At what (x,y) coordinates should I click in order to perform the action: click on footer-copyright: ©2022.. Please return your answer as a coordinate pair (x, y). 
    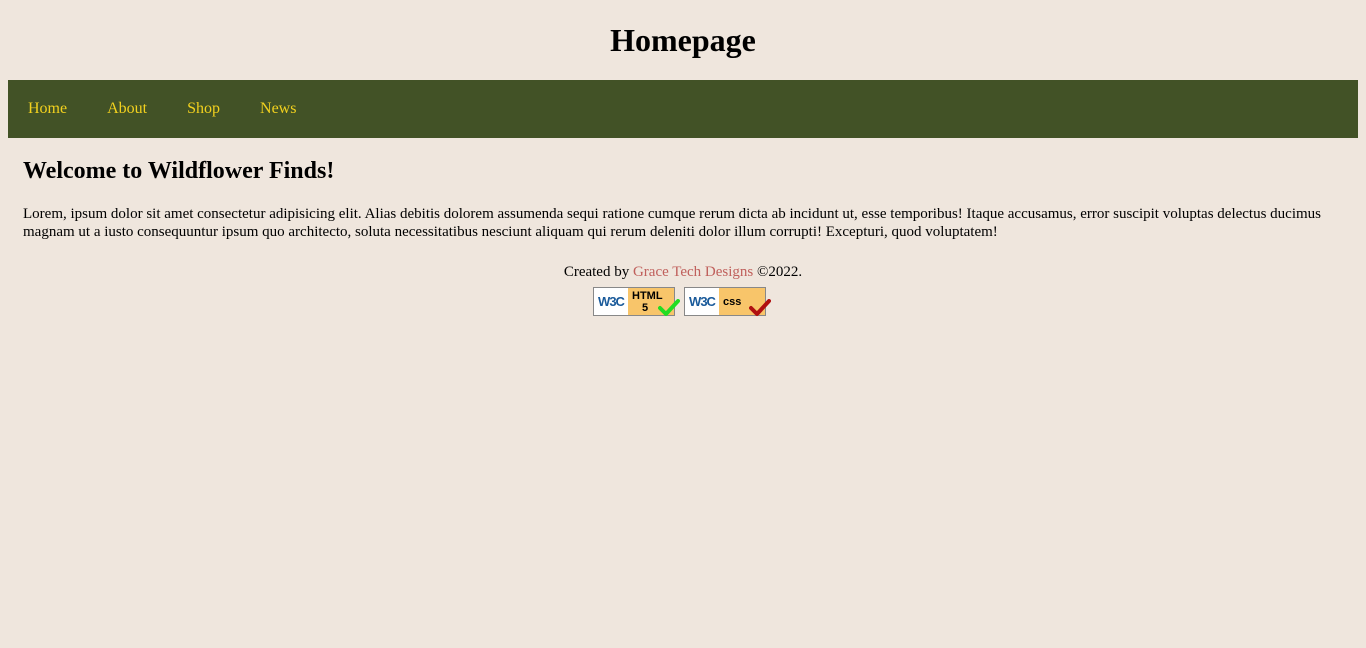
    Looking at the image, I should click on (778, 272).